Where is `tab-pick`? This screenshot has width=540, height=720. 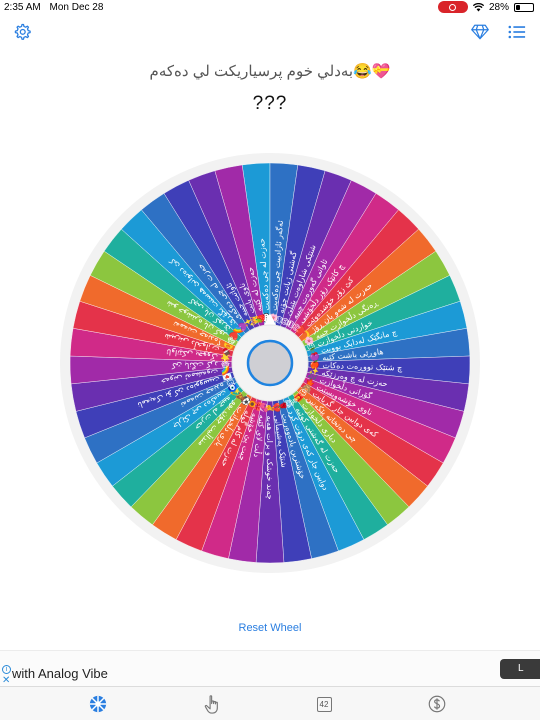 tab-pick is located at coordinates (212, 704).